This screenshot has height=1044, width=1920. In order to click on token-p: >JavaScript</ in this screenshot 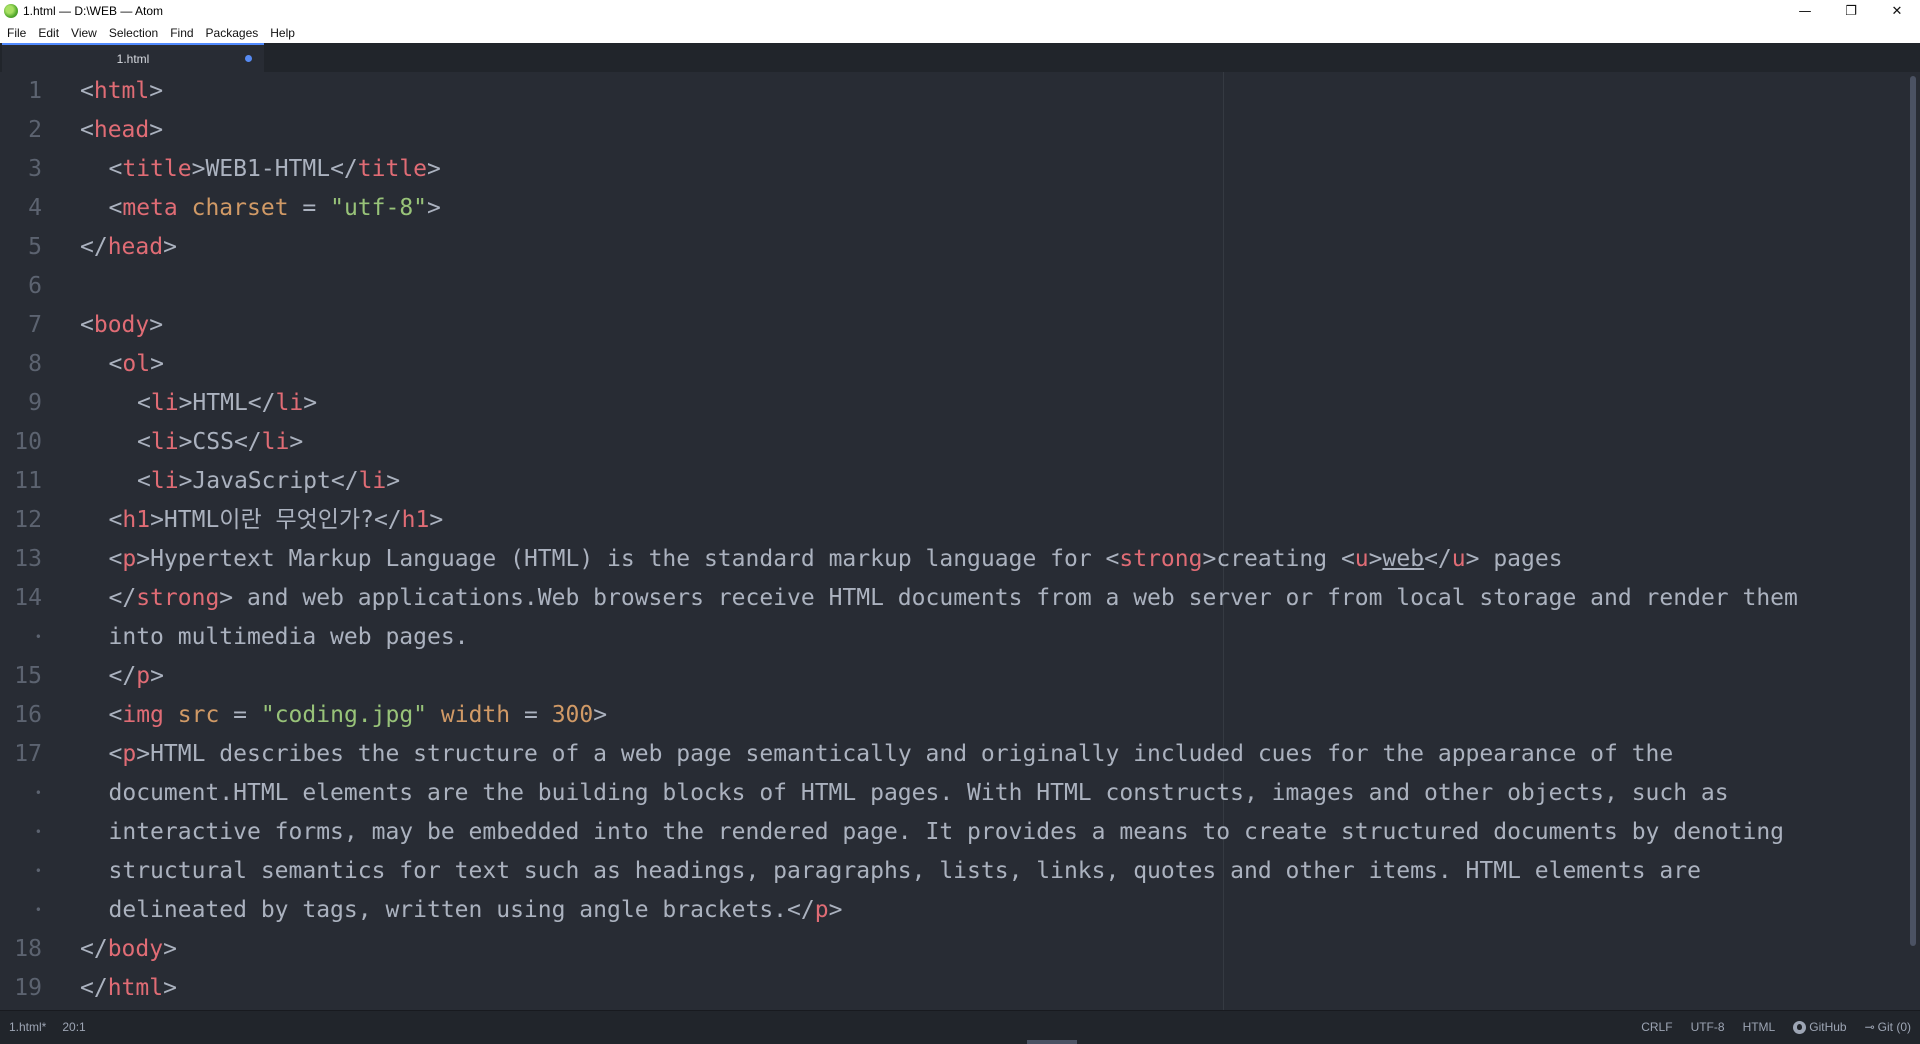, I will do `click(268, 481)`.